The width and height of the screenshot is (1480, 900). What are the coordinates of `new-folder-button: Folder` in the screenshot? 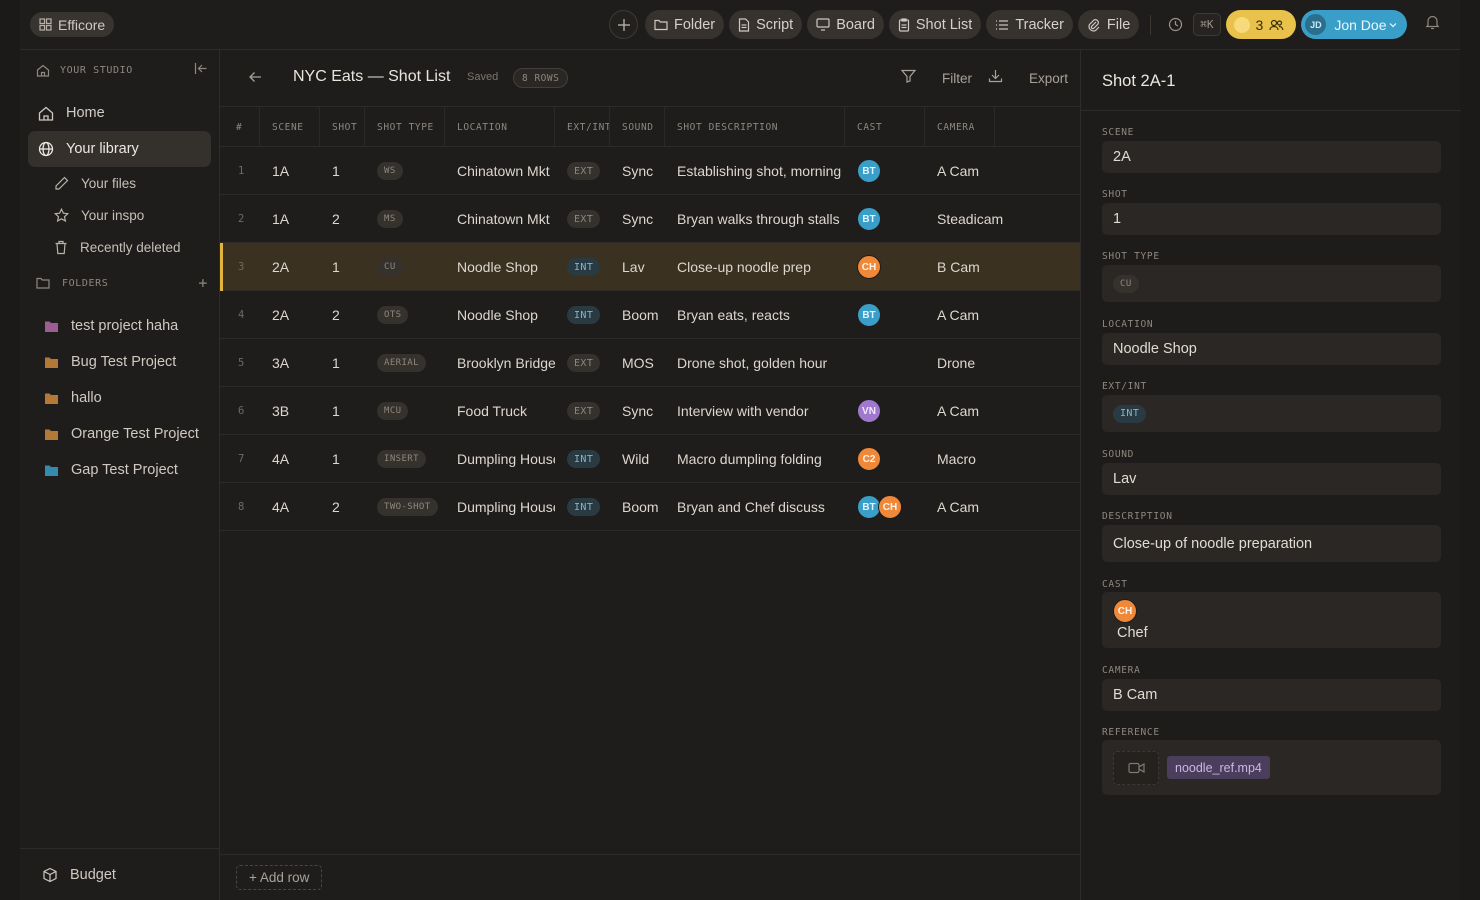 It's located at (685, 24).